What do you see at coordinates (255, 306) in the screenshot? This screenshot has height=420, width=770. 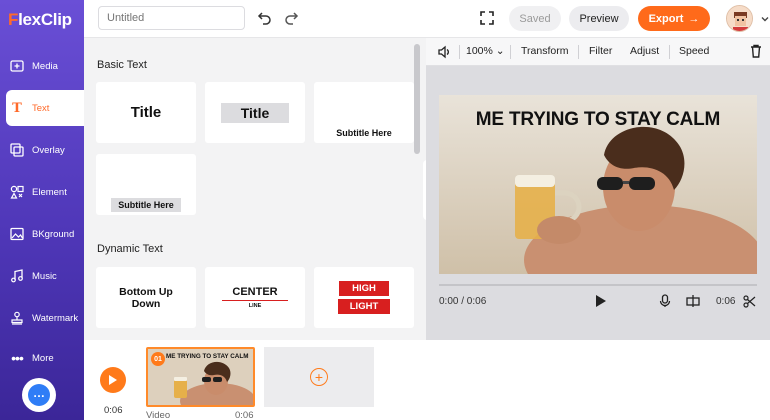 I see `card-line2: LINE` at bounding box center [255, 306].